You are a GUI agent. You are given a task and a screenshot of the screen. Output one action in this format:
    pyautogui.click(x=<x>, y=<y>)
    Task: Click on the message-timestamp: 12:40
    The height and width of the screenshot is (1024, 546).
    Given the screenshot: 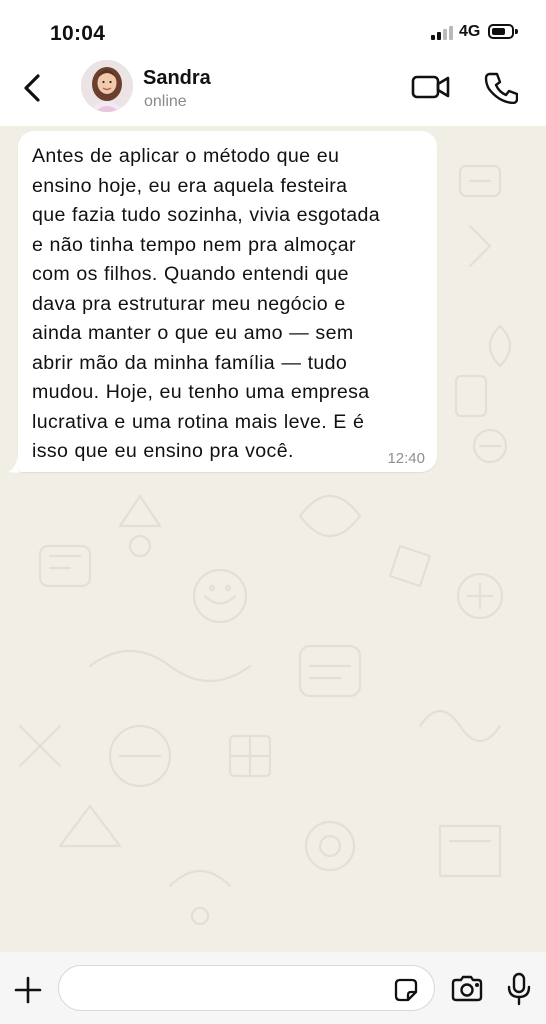 What is the action you would take?
    pyautogui.click(x=406, y=458)
    